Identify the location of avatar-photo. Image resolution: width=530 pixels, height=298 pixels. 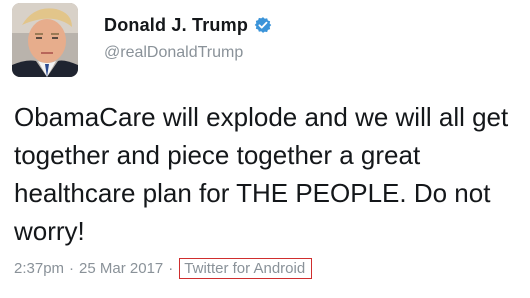
(45, 40).